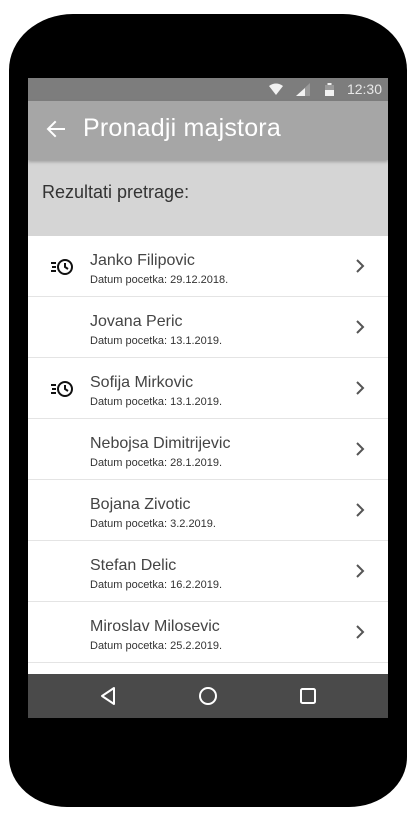  I want to click on list-item-name: Nebojsa Dimitrijevic, so click(160, 443).